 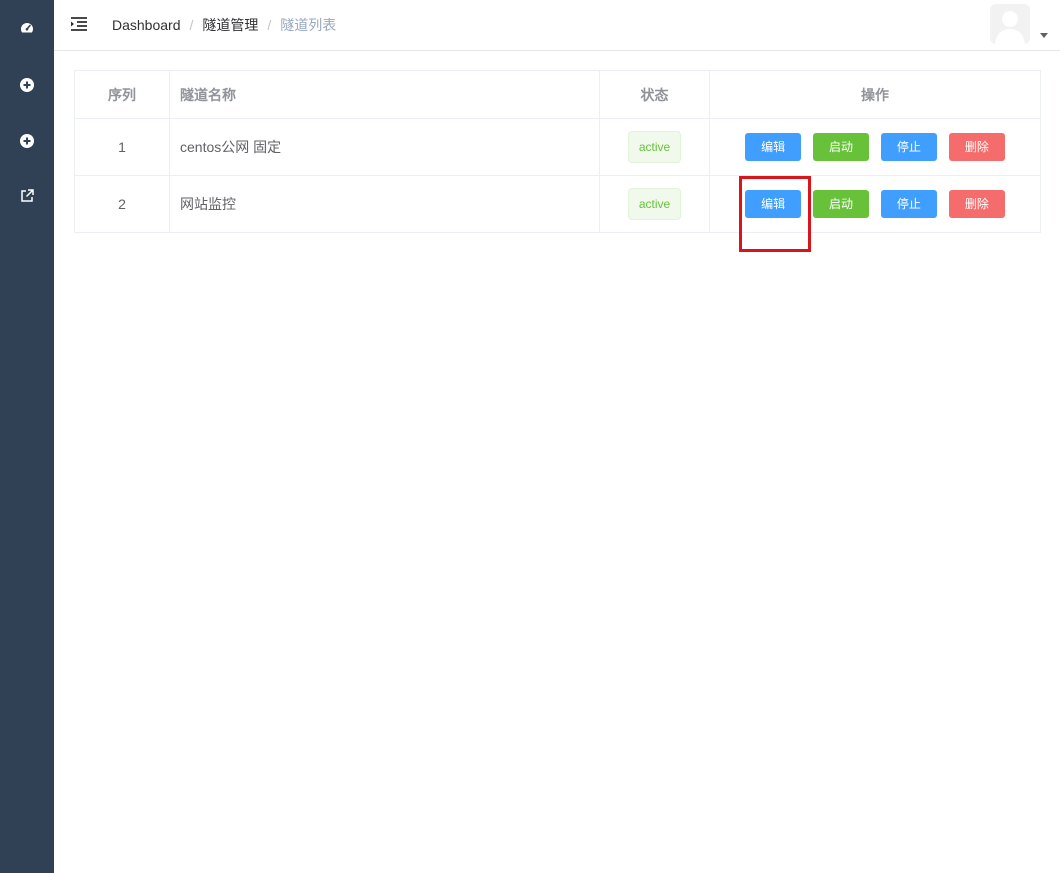 I want to click on row-index: 2, so click(x=122, y=204).